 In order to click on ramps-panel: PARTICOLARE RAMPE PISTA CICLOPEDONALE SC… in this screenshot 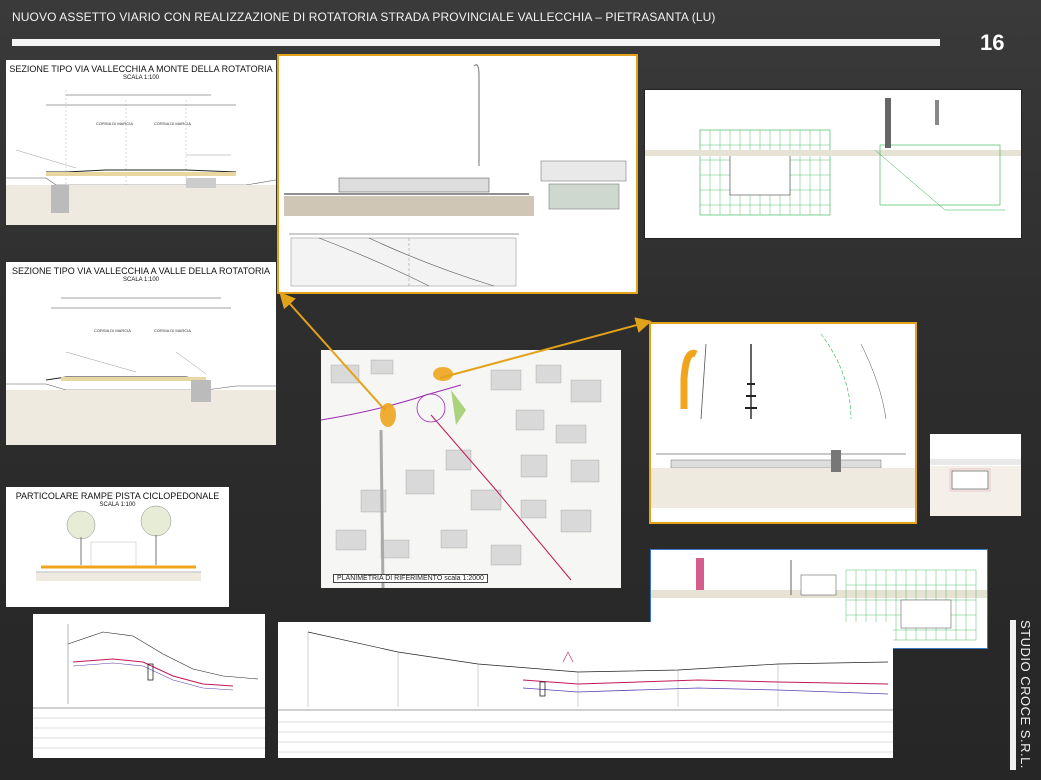, I will do `click(117, 547)`.